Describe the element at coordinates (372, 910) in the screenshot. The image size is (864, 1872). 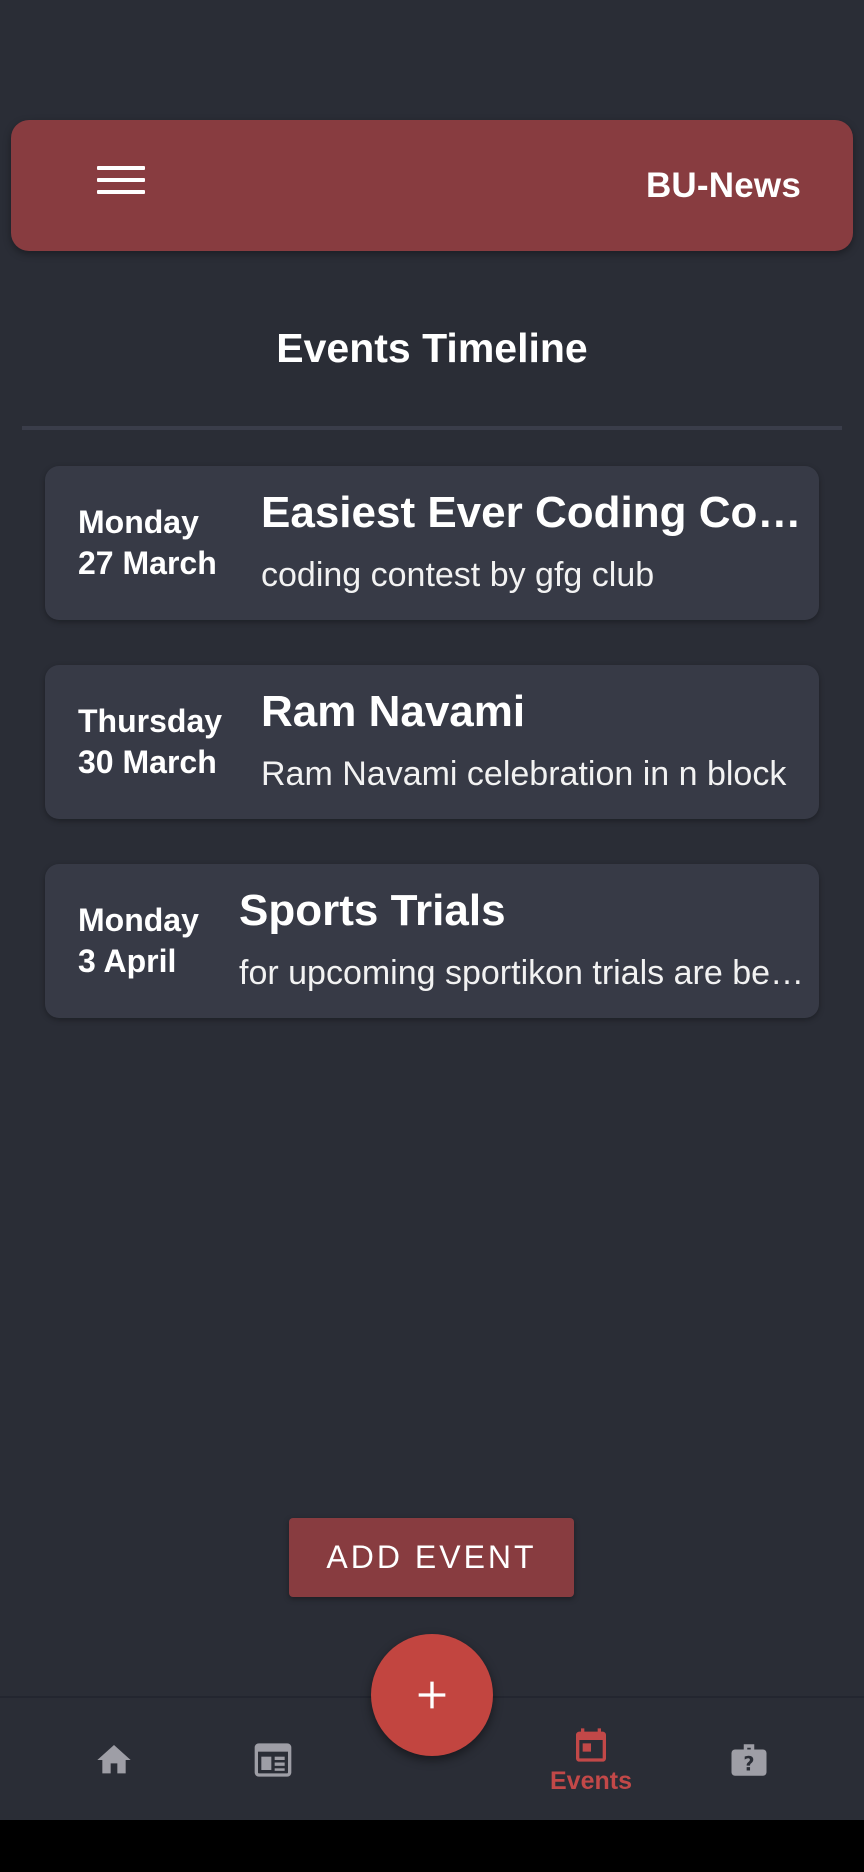
I see `event-title: Sports Trials` at that location.